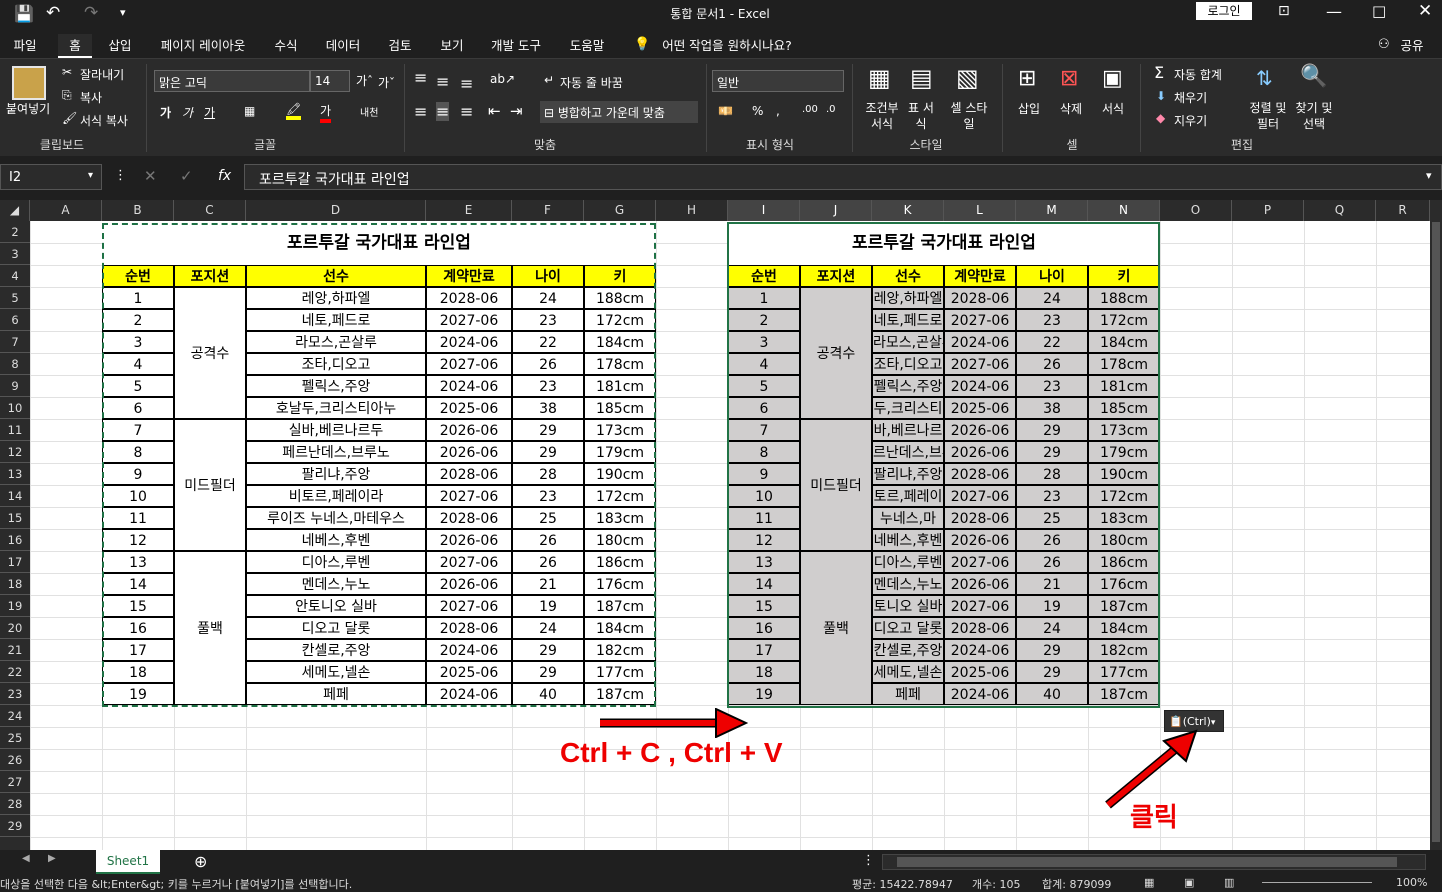  I want to click on row-header: 24, so click(15, 716).